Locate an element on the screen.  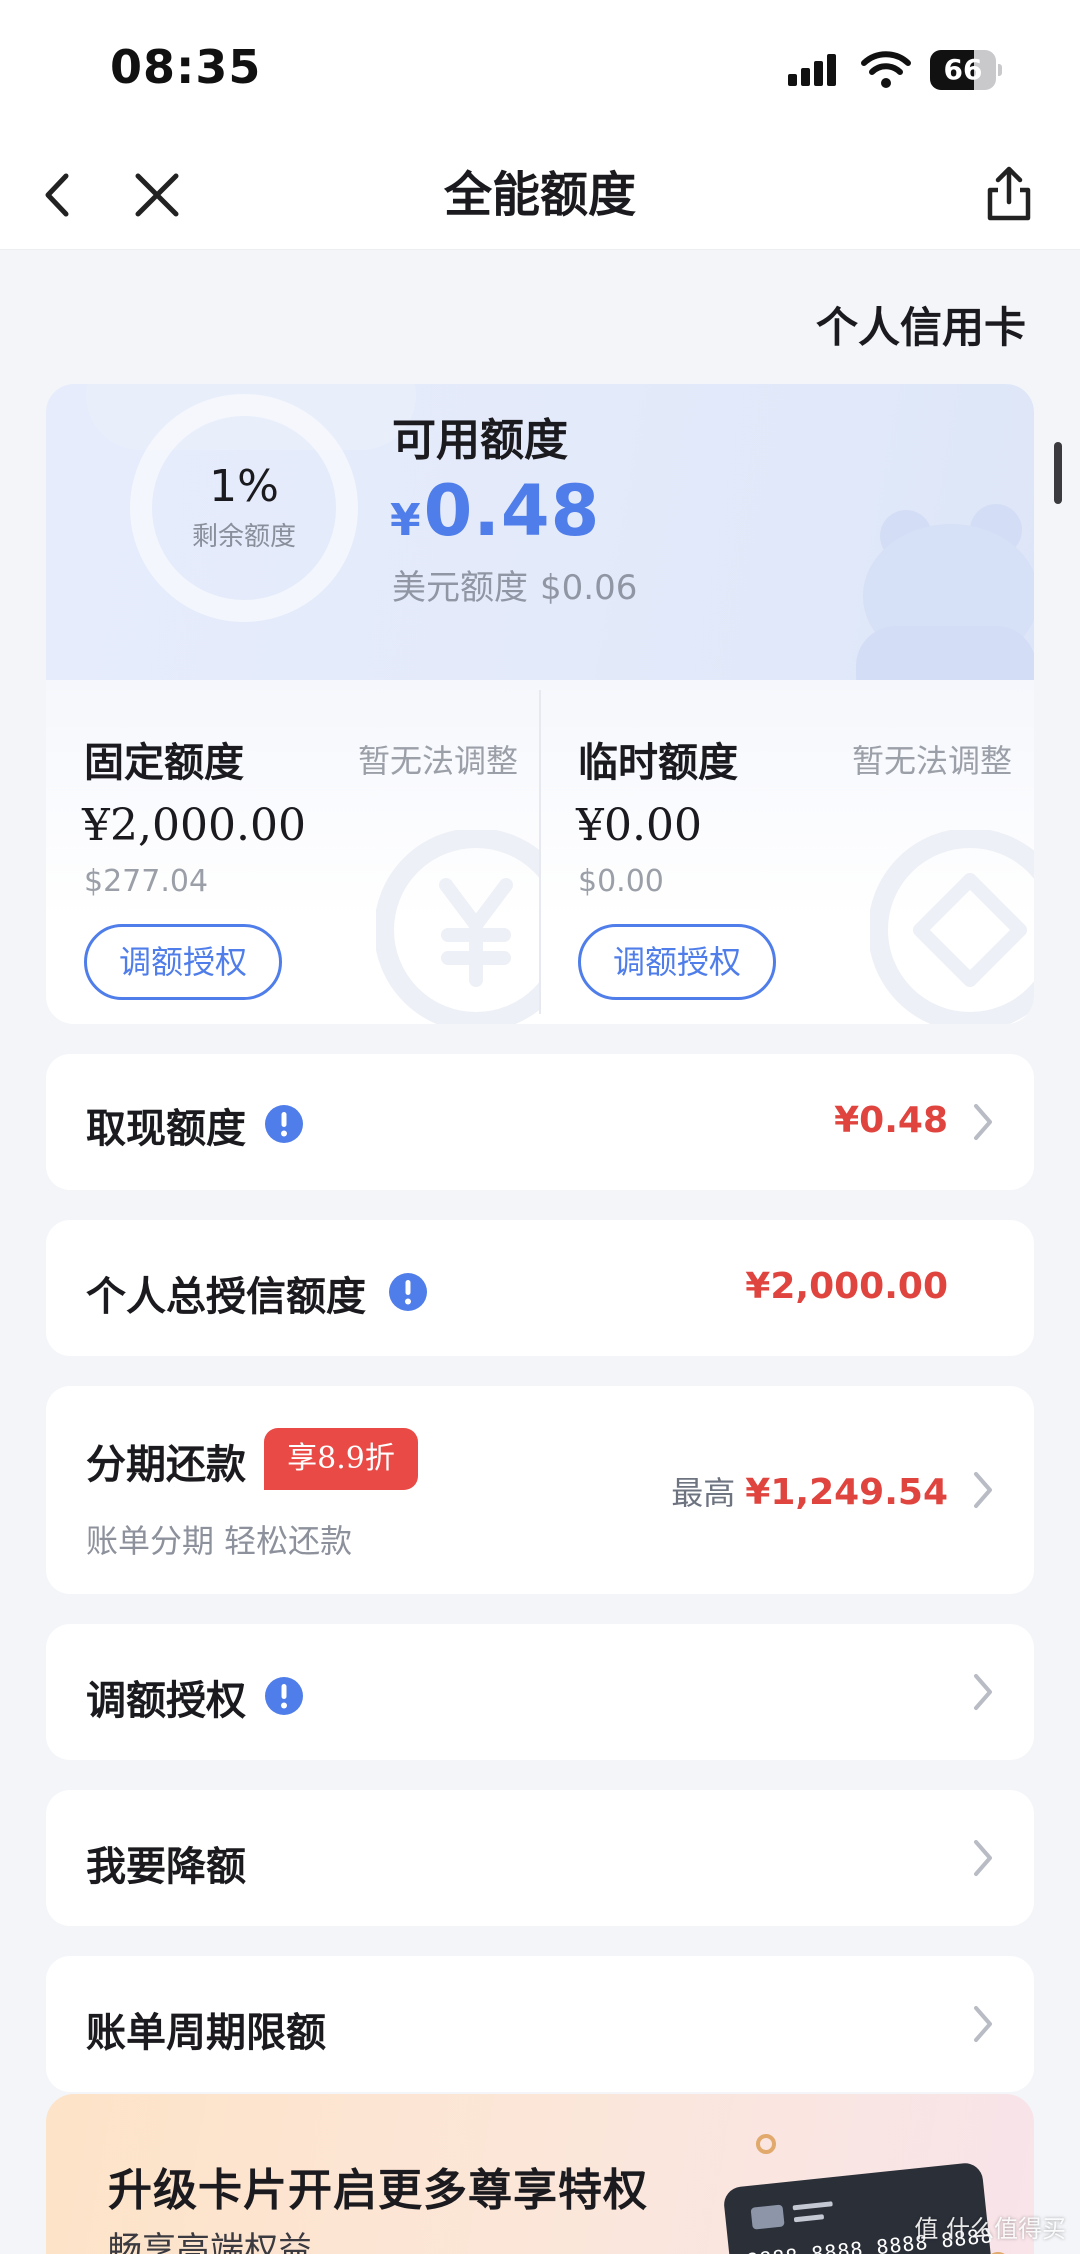
installment-prefix: 最高 is located at coordinates (703, 1493).